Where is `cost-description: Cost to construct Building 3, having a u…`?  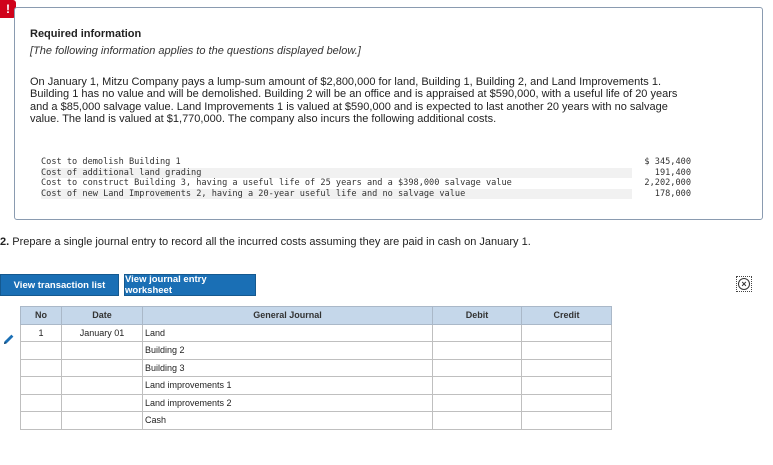 cost-description: Cost to construct Building 3, having a u… is located at coordinates (337, 183).